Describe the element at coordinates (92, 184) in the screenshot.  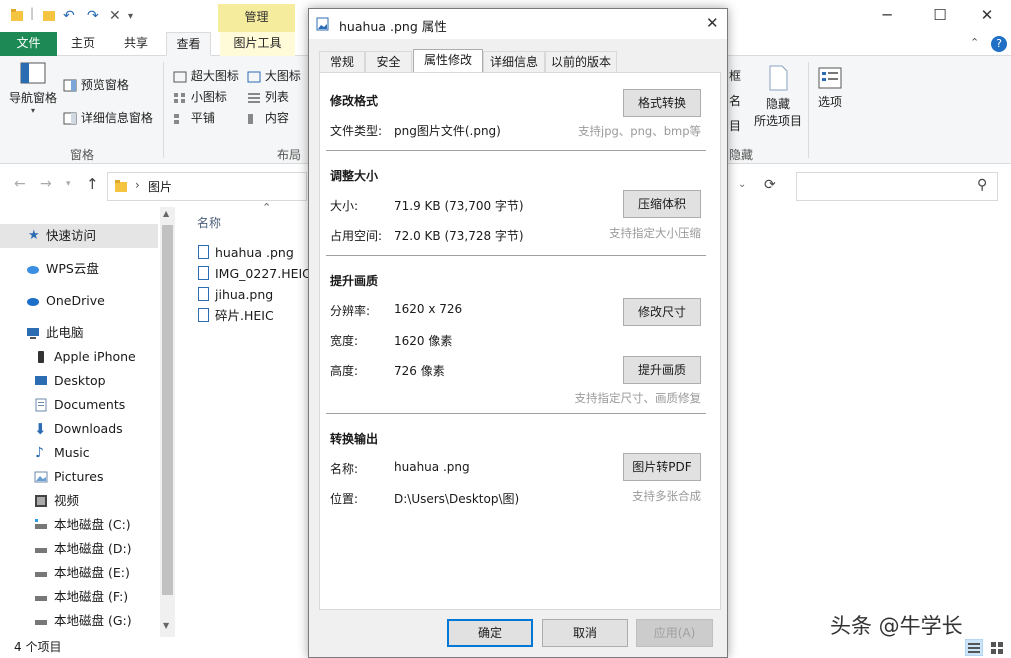
I see `up-arrow-icon: ↑` at that location.